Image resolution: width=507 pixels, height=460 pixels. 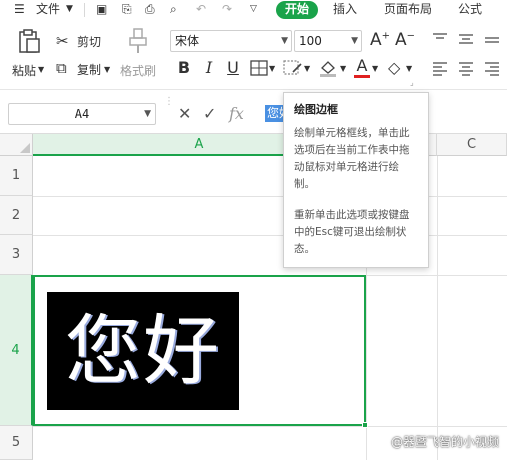 I want to click on scissors-icon: ✂, so click(x=62, y=41).